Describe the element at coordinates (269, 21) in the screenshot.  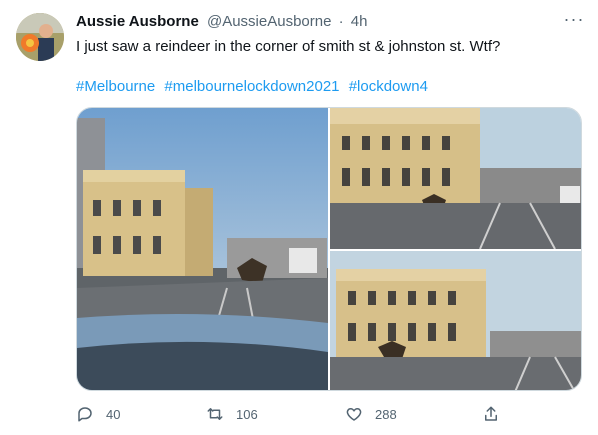
I see `author-handle: @AussieAusborne` at that location.